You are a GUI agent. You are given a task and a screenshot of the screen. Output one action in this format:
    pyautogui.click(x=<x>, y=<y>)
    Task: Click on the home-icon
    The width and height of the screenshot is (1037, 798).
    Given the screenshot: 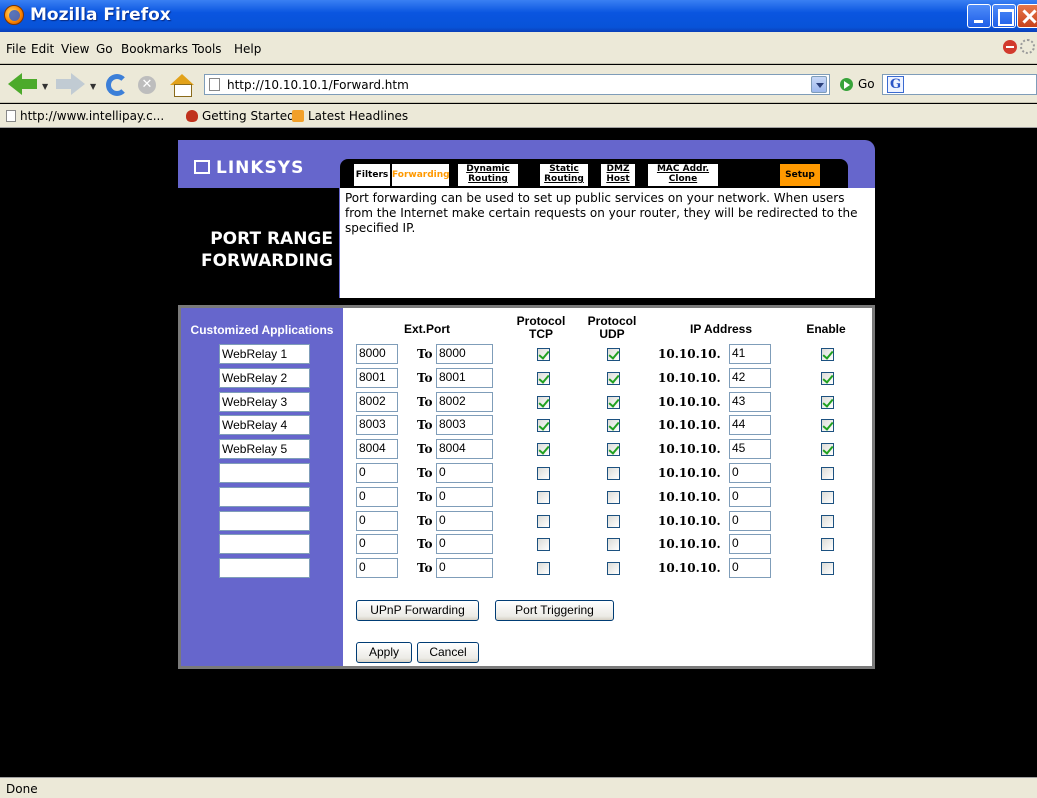 What is the action you would take?
    pyautogui.click(x=182, y=85)
    